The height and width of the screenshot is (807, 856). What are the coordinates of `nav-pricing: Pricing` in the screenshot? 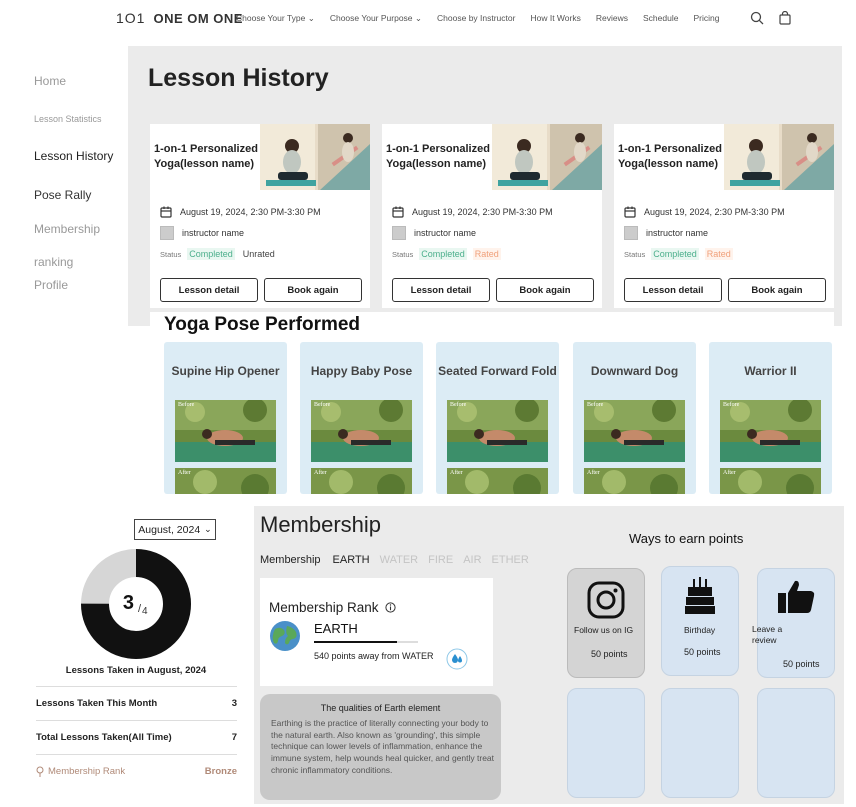 It's located at (706, 18).